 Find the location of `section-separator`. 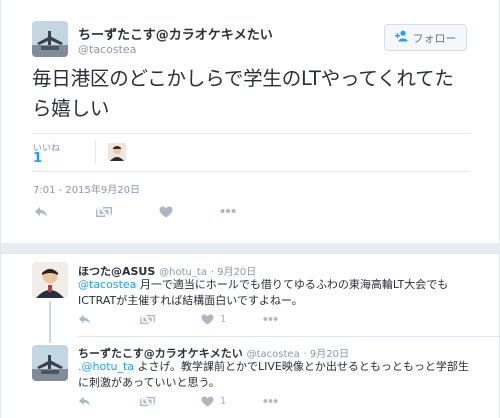

section-separator is located at coordinates (250, 248).